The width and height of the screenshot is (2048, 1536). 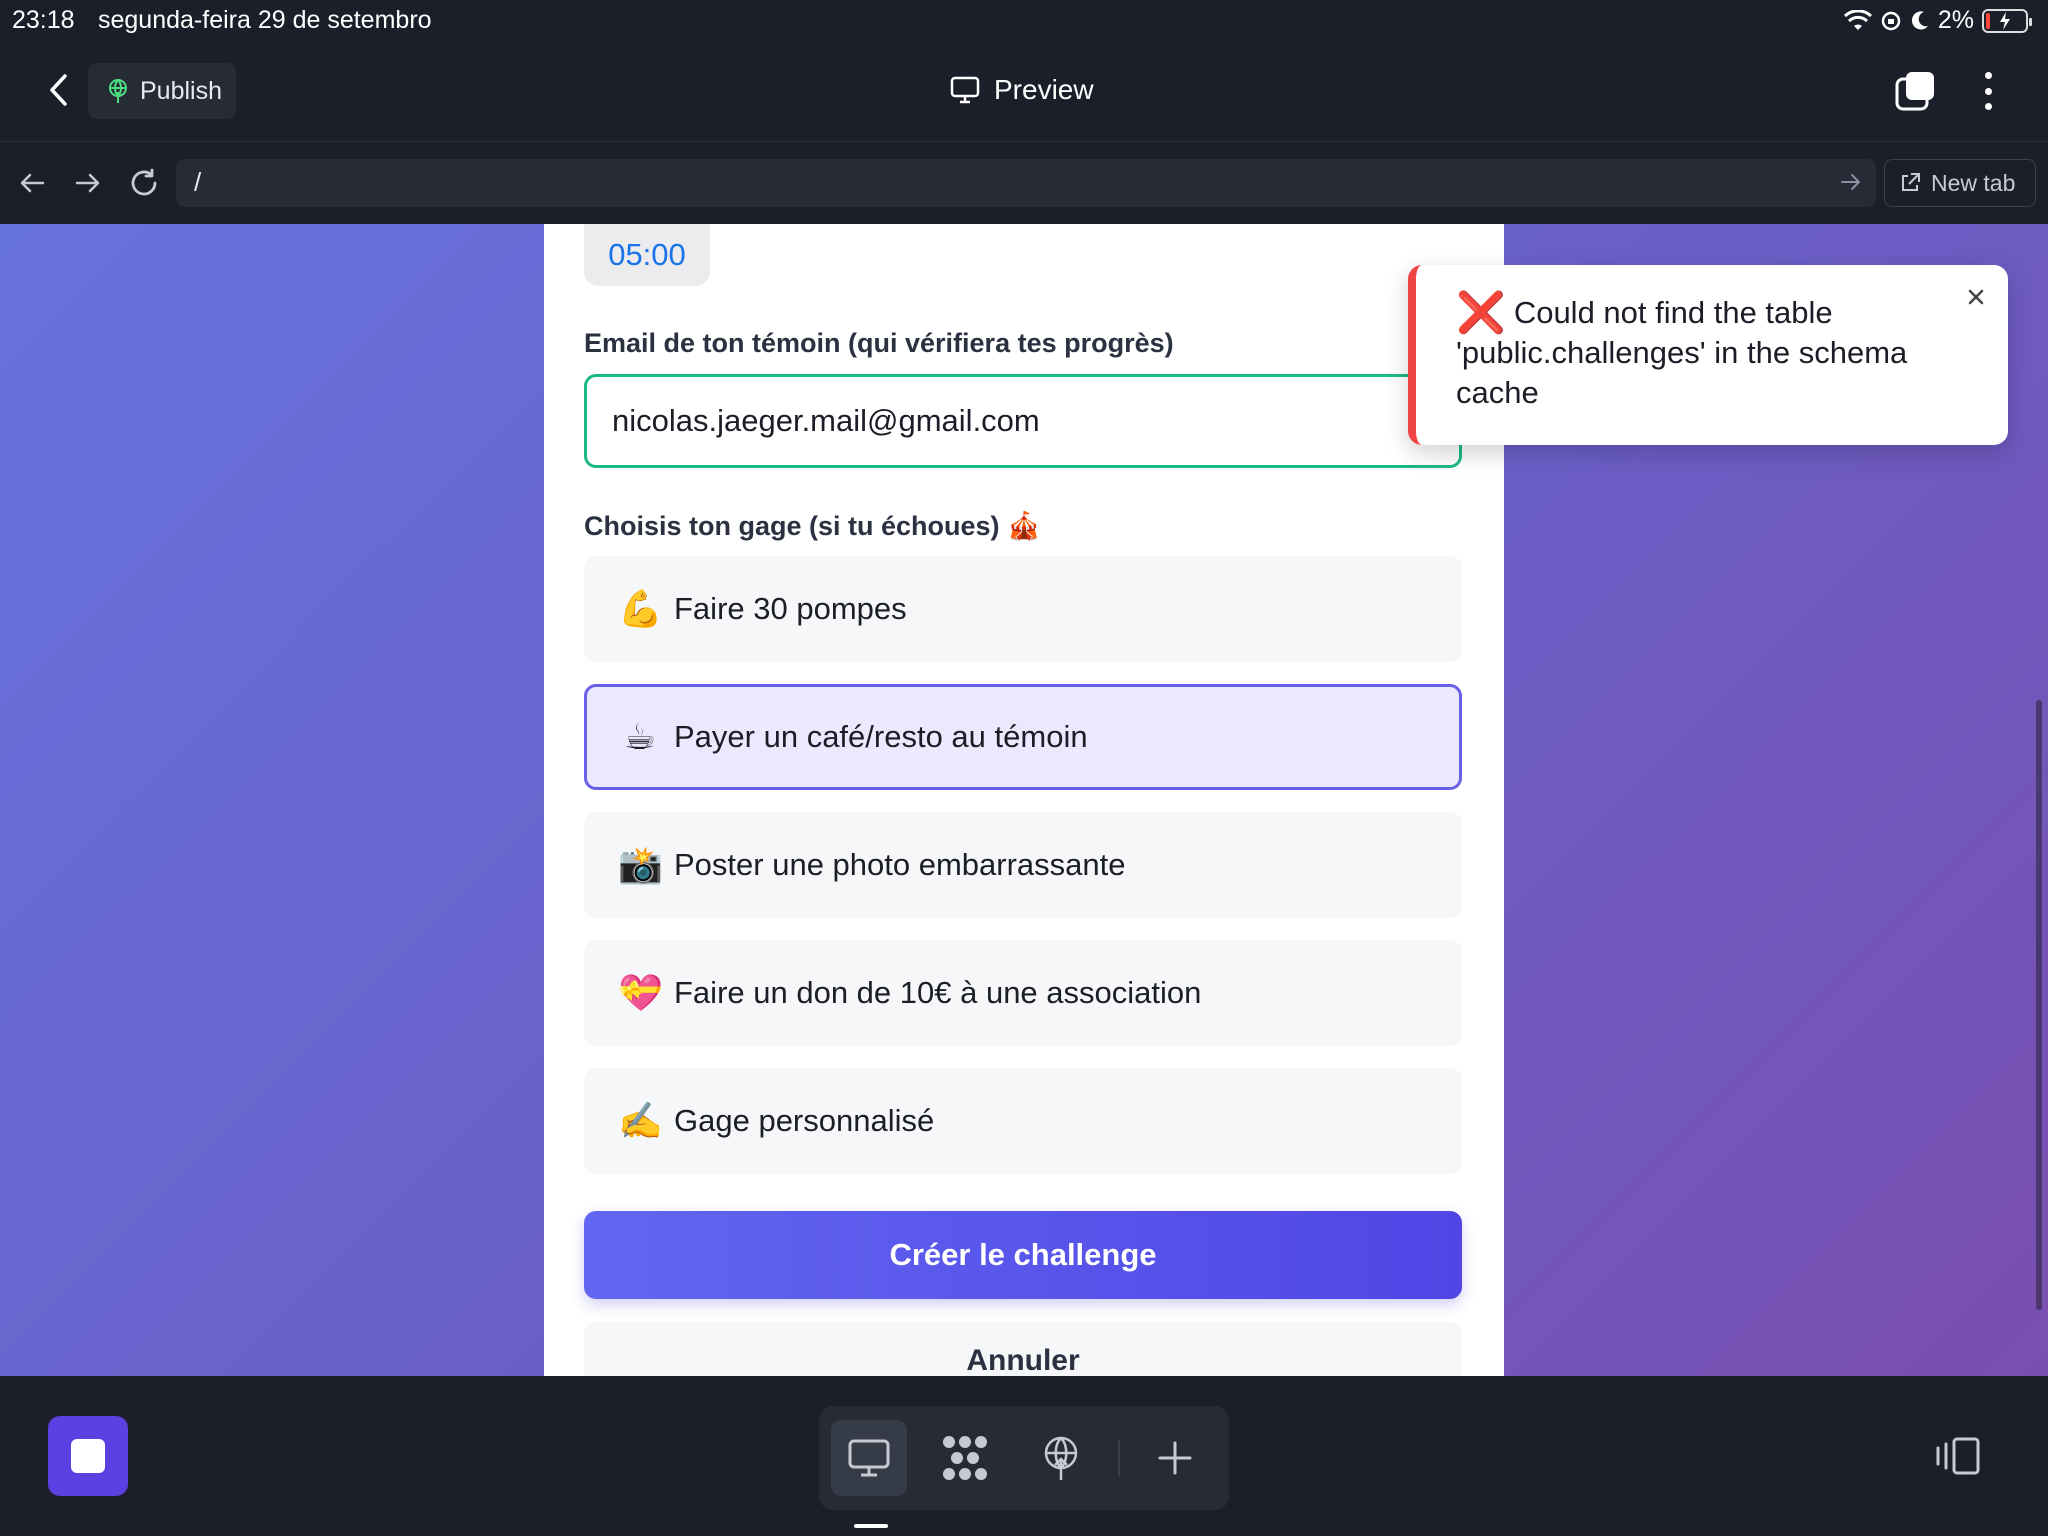 I want to click on option-label: Faire un don de 10€ à une association, so click(x=938, y=992).